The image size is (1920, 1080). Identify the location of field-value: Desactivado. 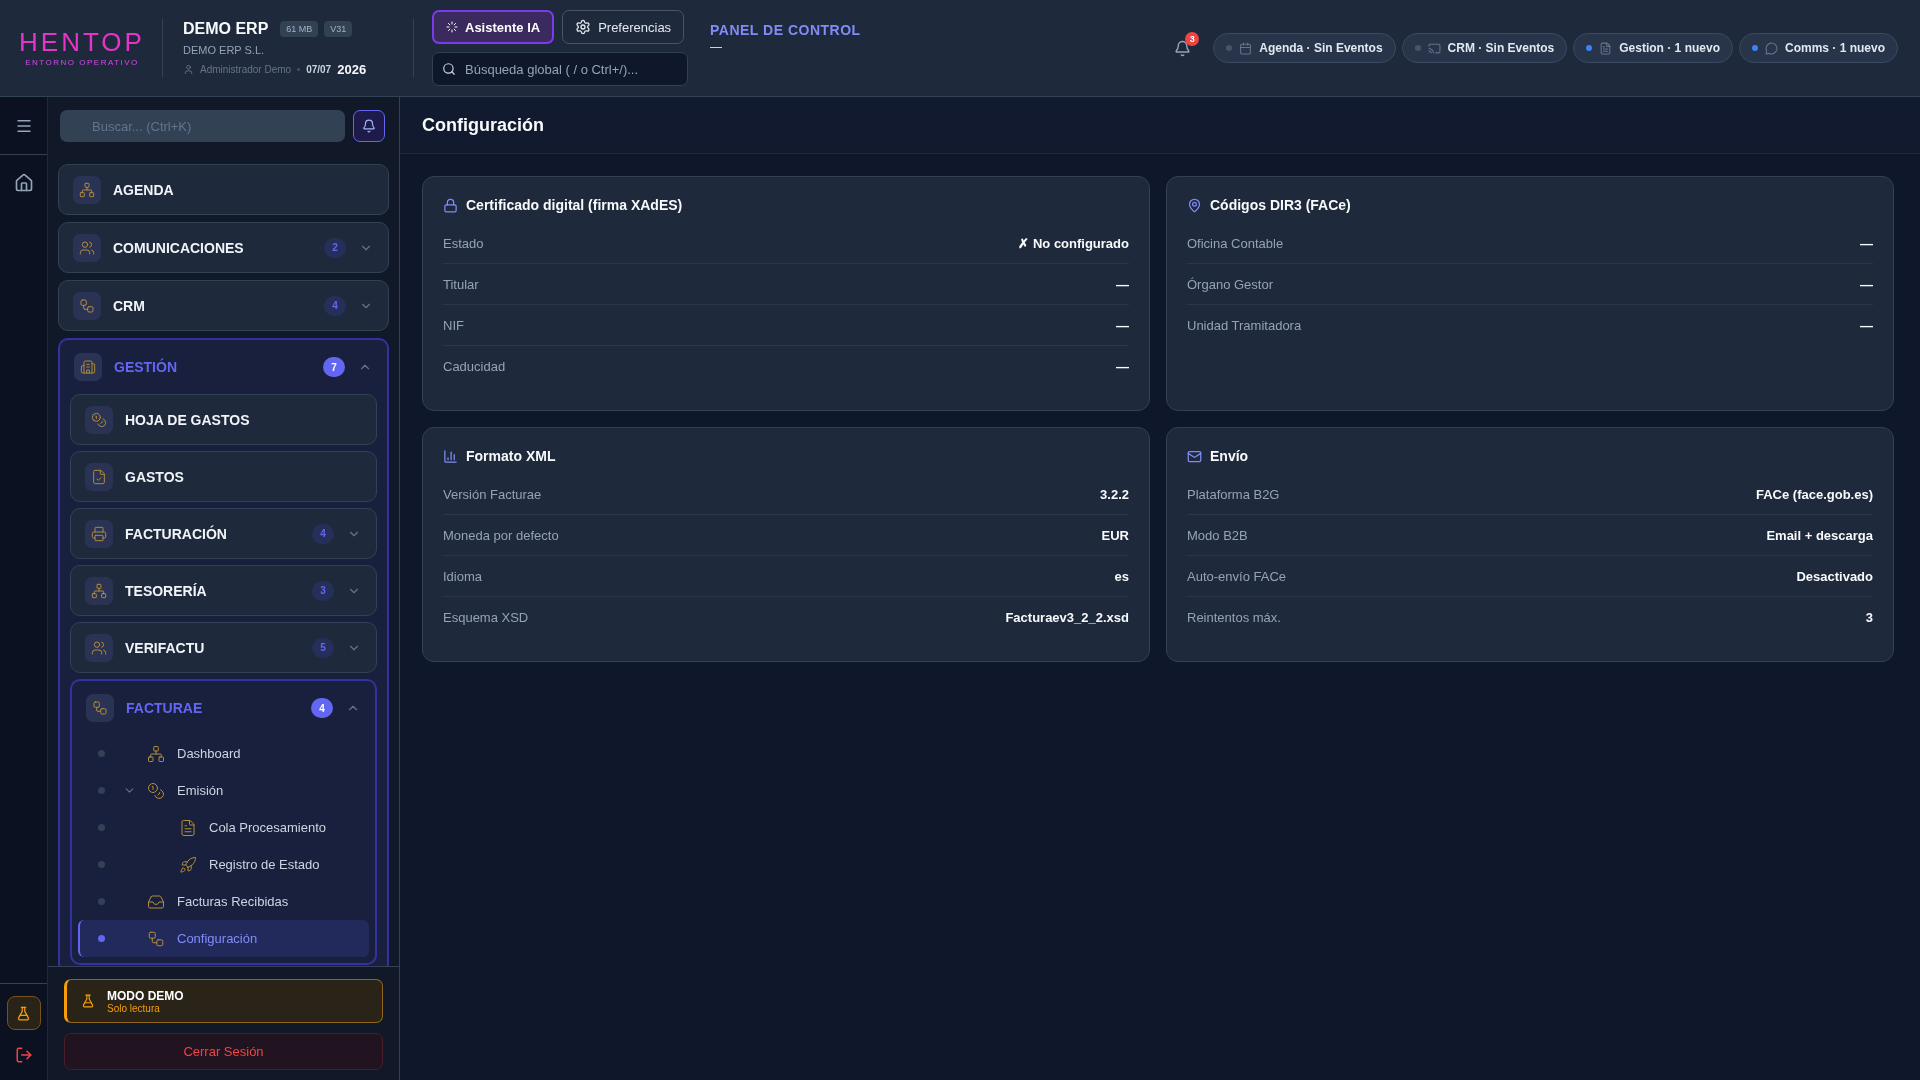
(1834, 576).